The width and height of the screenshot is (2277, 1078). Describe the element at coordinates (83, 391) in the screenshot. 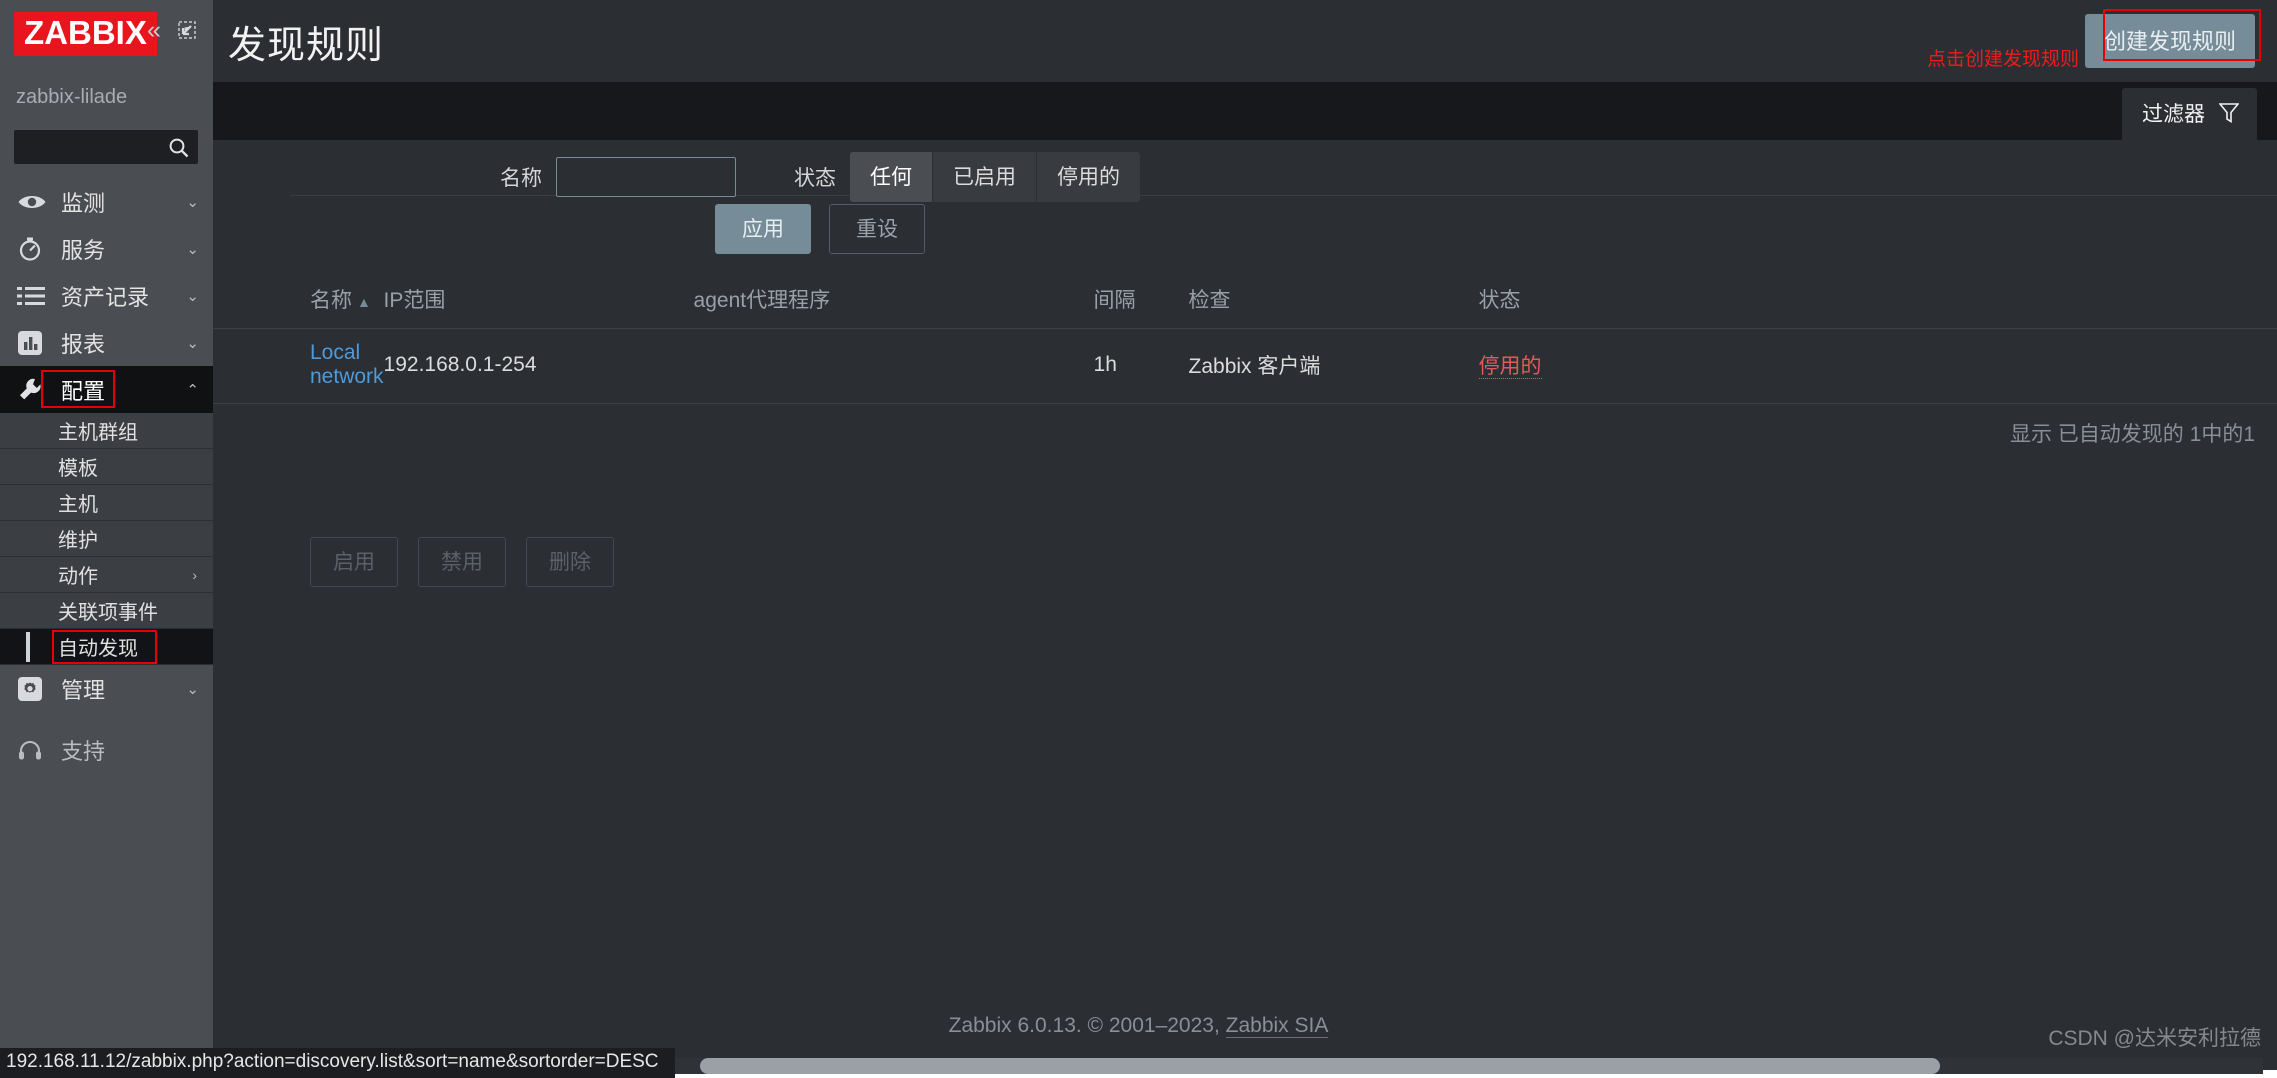

I see `sidebar-item-label: 配置` at that location.